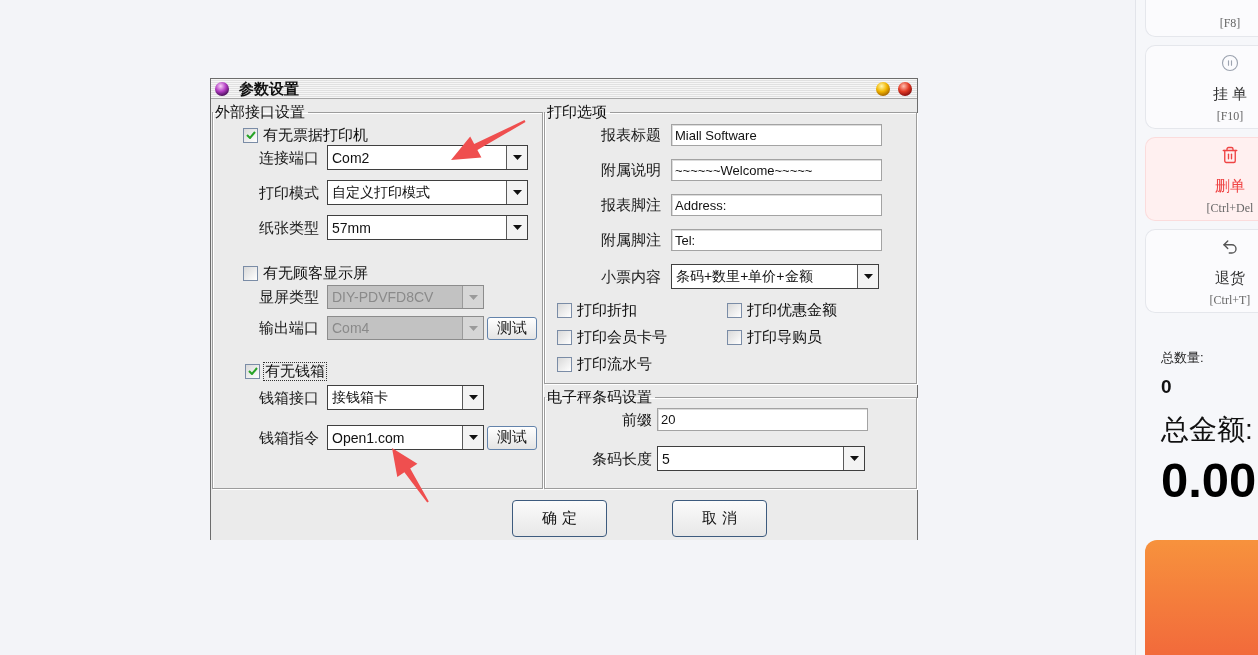 The height and width of the screenshot is (655, 1258). I want to click on dropdown: Com2, so click(427, 157).